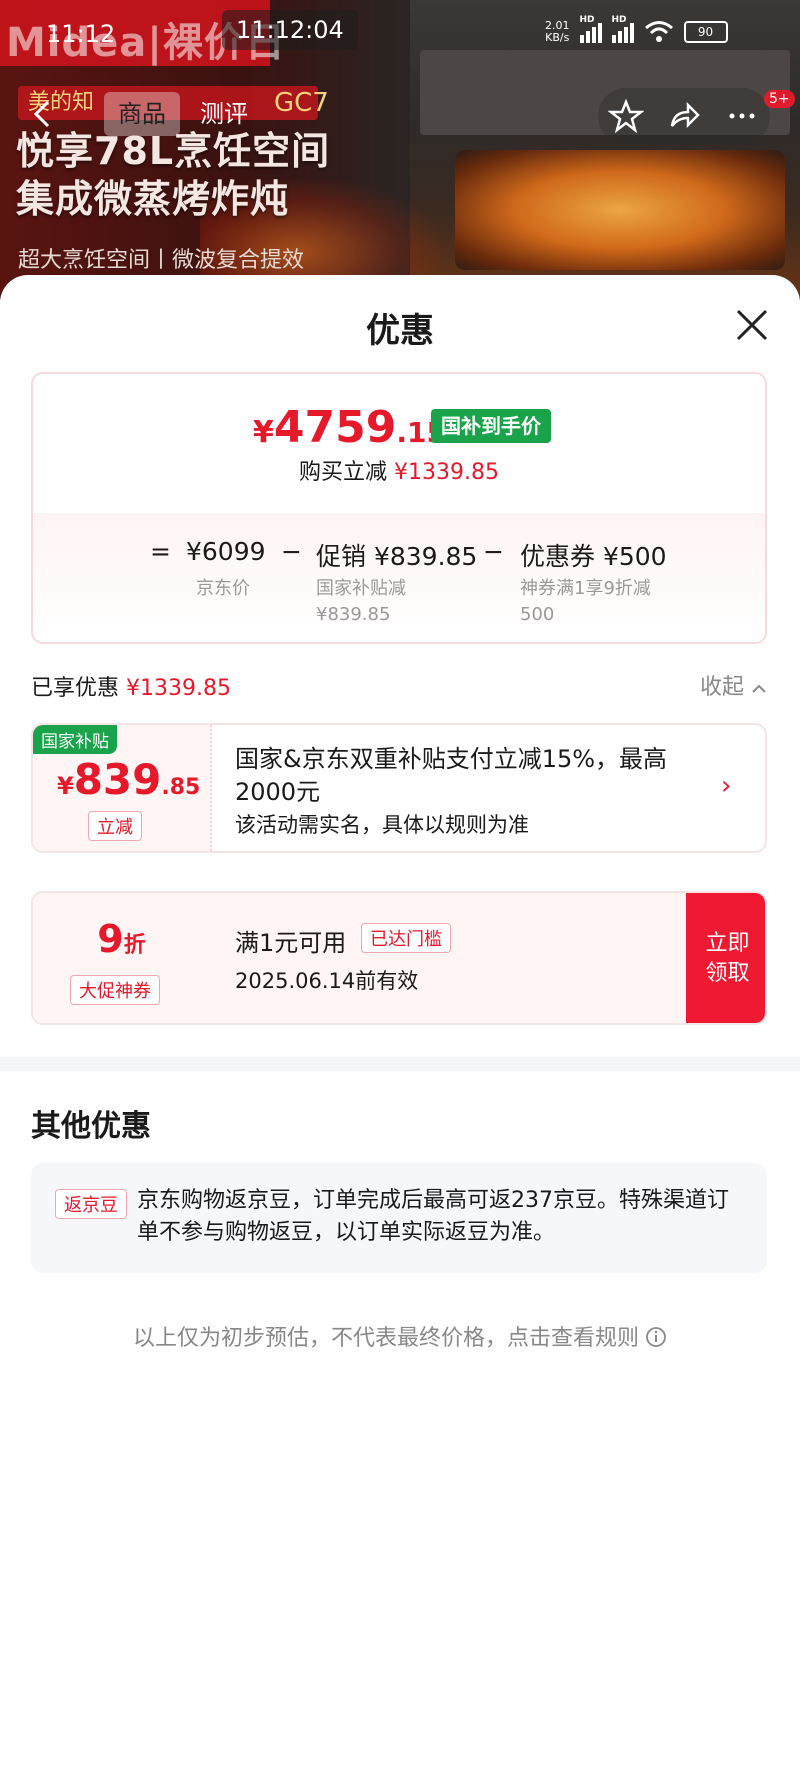  Describe the element at coordinates (160, 551) in the screenshot. I see `formula-eq: =` at that location.